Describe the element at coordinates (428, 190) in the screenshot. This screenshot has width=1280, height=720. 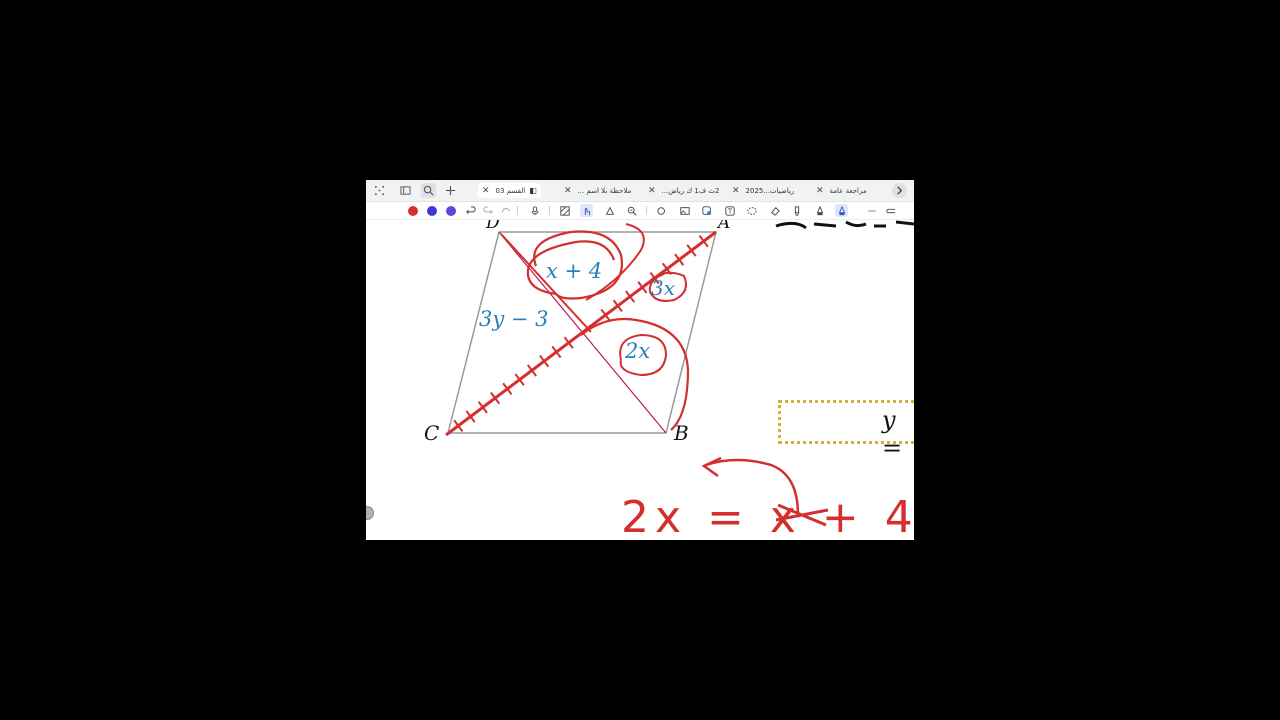
I see `search-icon` at that location.